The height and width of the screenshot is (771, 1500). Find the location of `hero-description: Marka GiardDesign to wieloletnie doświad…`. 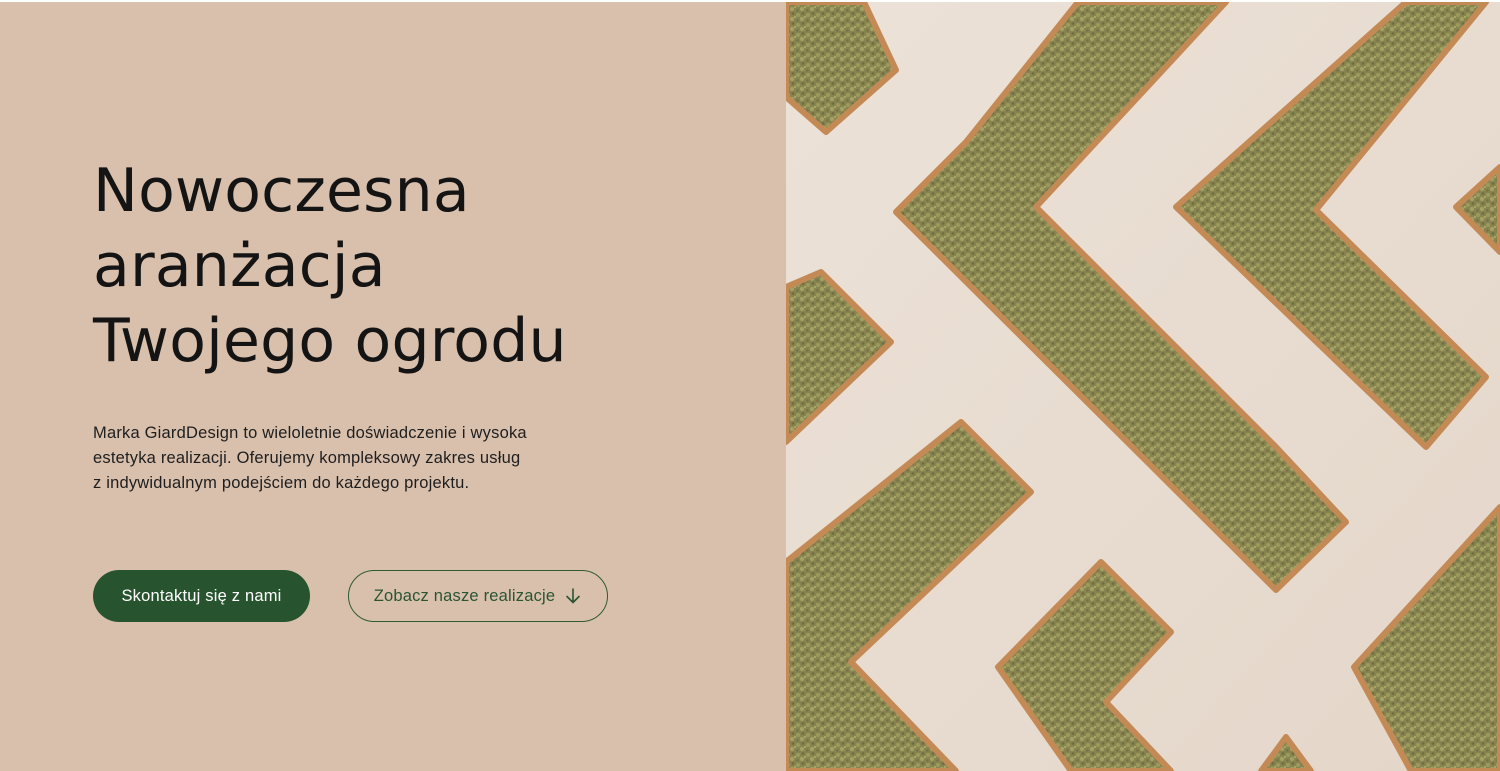

hero-description: Marka GiardDesign to wieloletnie doświad… is located at coordinates (333, 458).